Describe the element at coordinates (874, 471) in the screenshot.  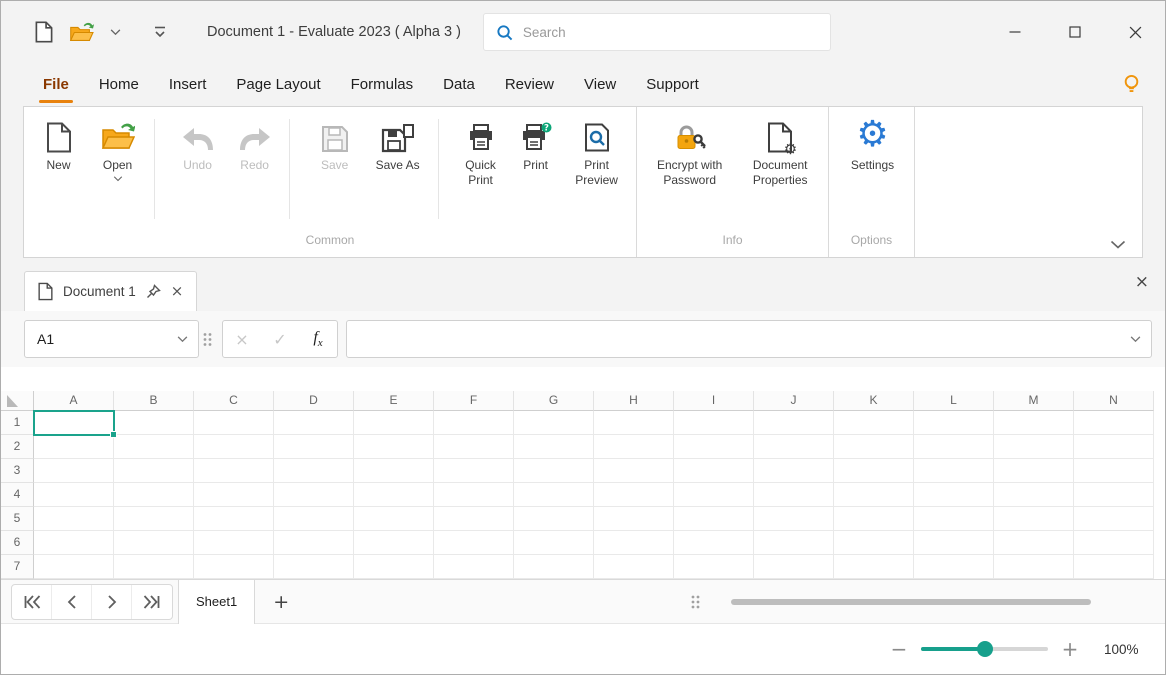
I see `cell-K3` at that location.